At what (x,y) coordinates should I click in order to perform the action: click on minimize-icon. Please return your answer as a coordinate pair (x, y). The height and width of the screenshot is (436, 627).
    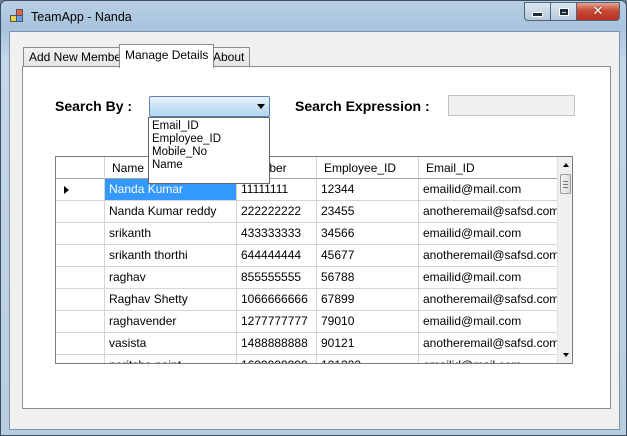
    Looking at the image, I should click on (537, 14).